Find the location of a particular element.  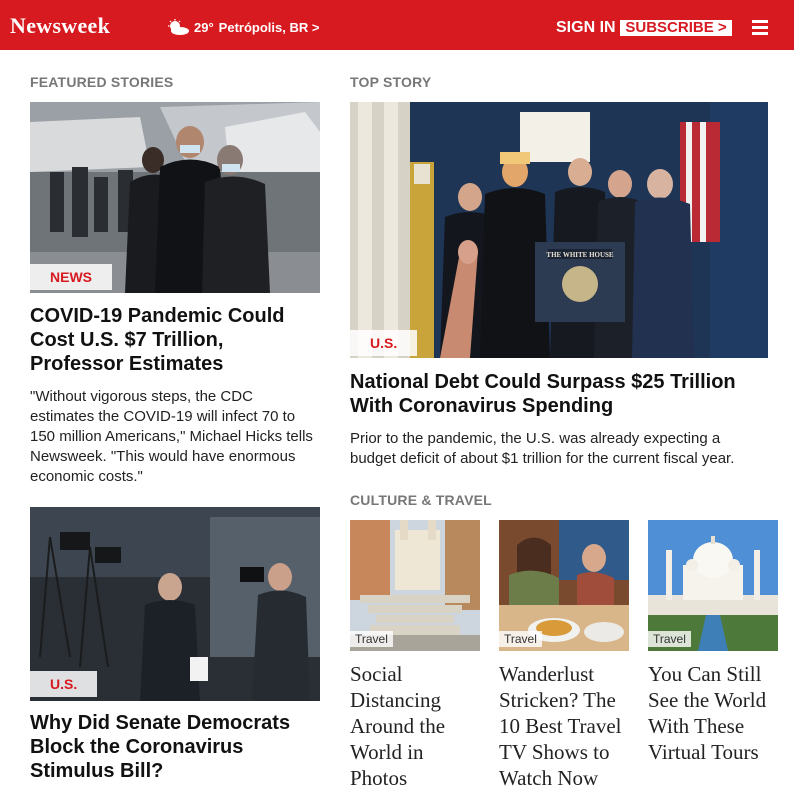

weather-city: Petrópolis, BR > is located at coordinates (269, 27).